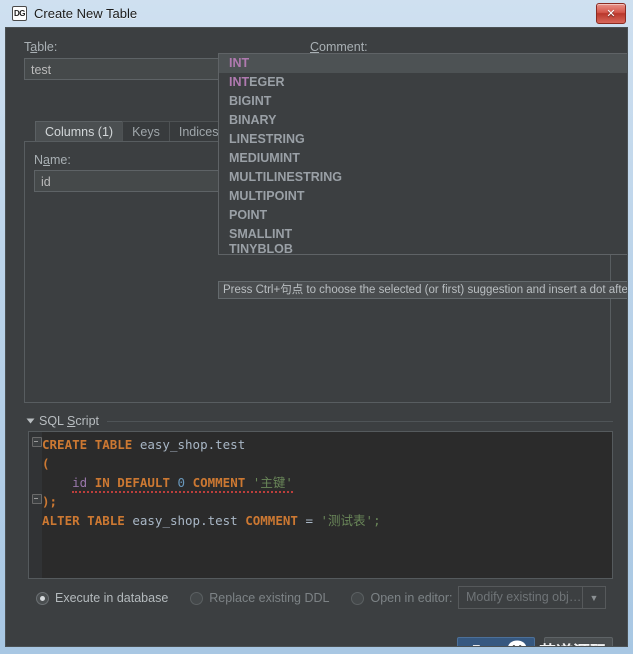 The image size is (633, 654). I want to click on close-window-button: ✕, so click(611, 13).